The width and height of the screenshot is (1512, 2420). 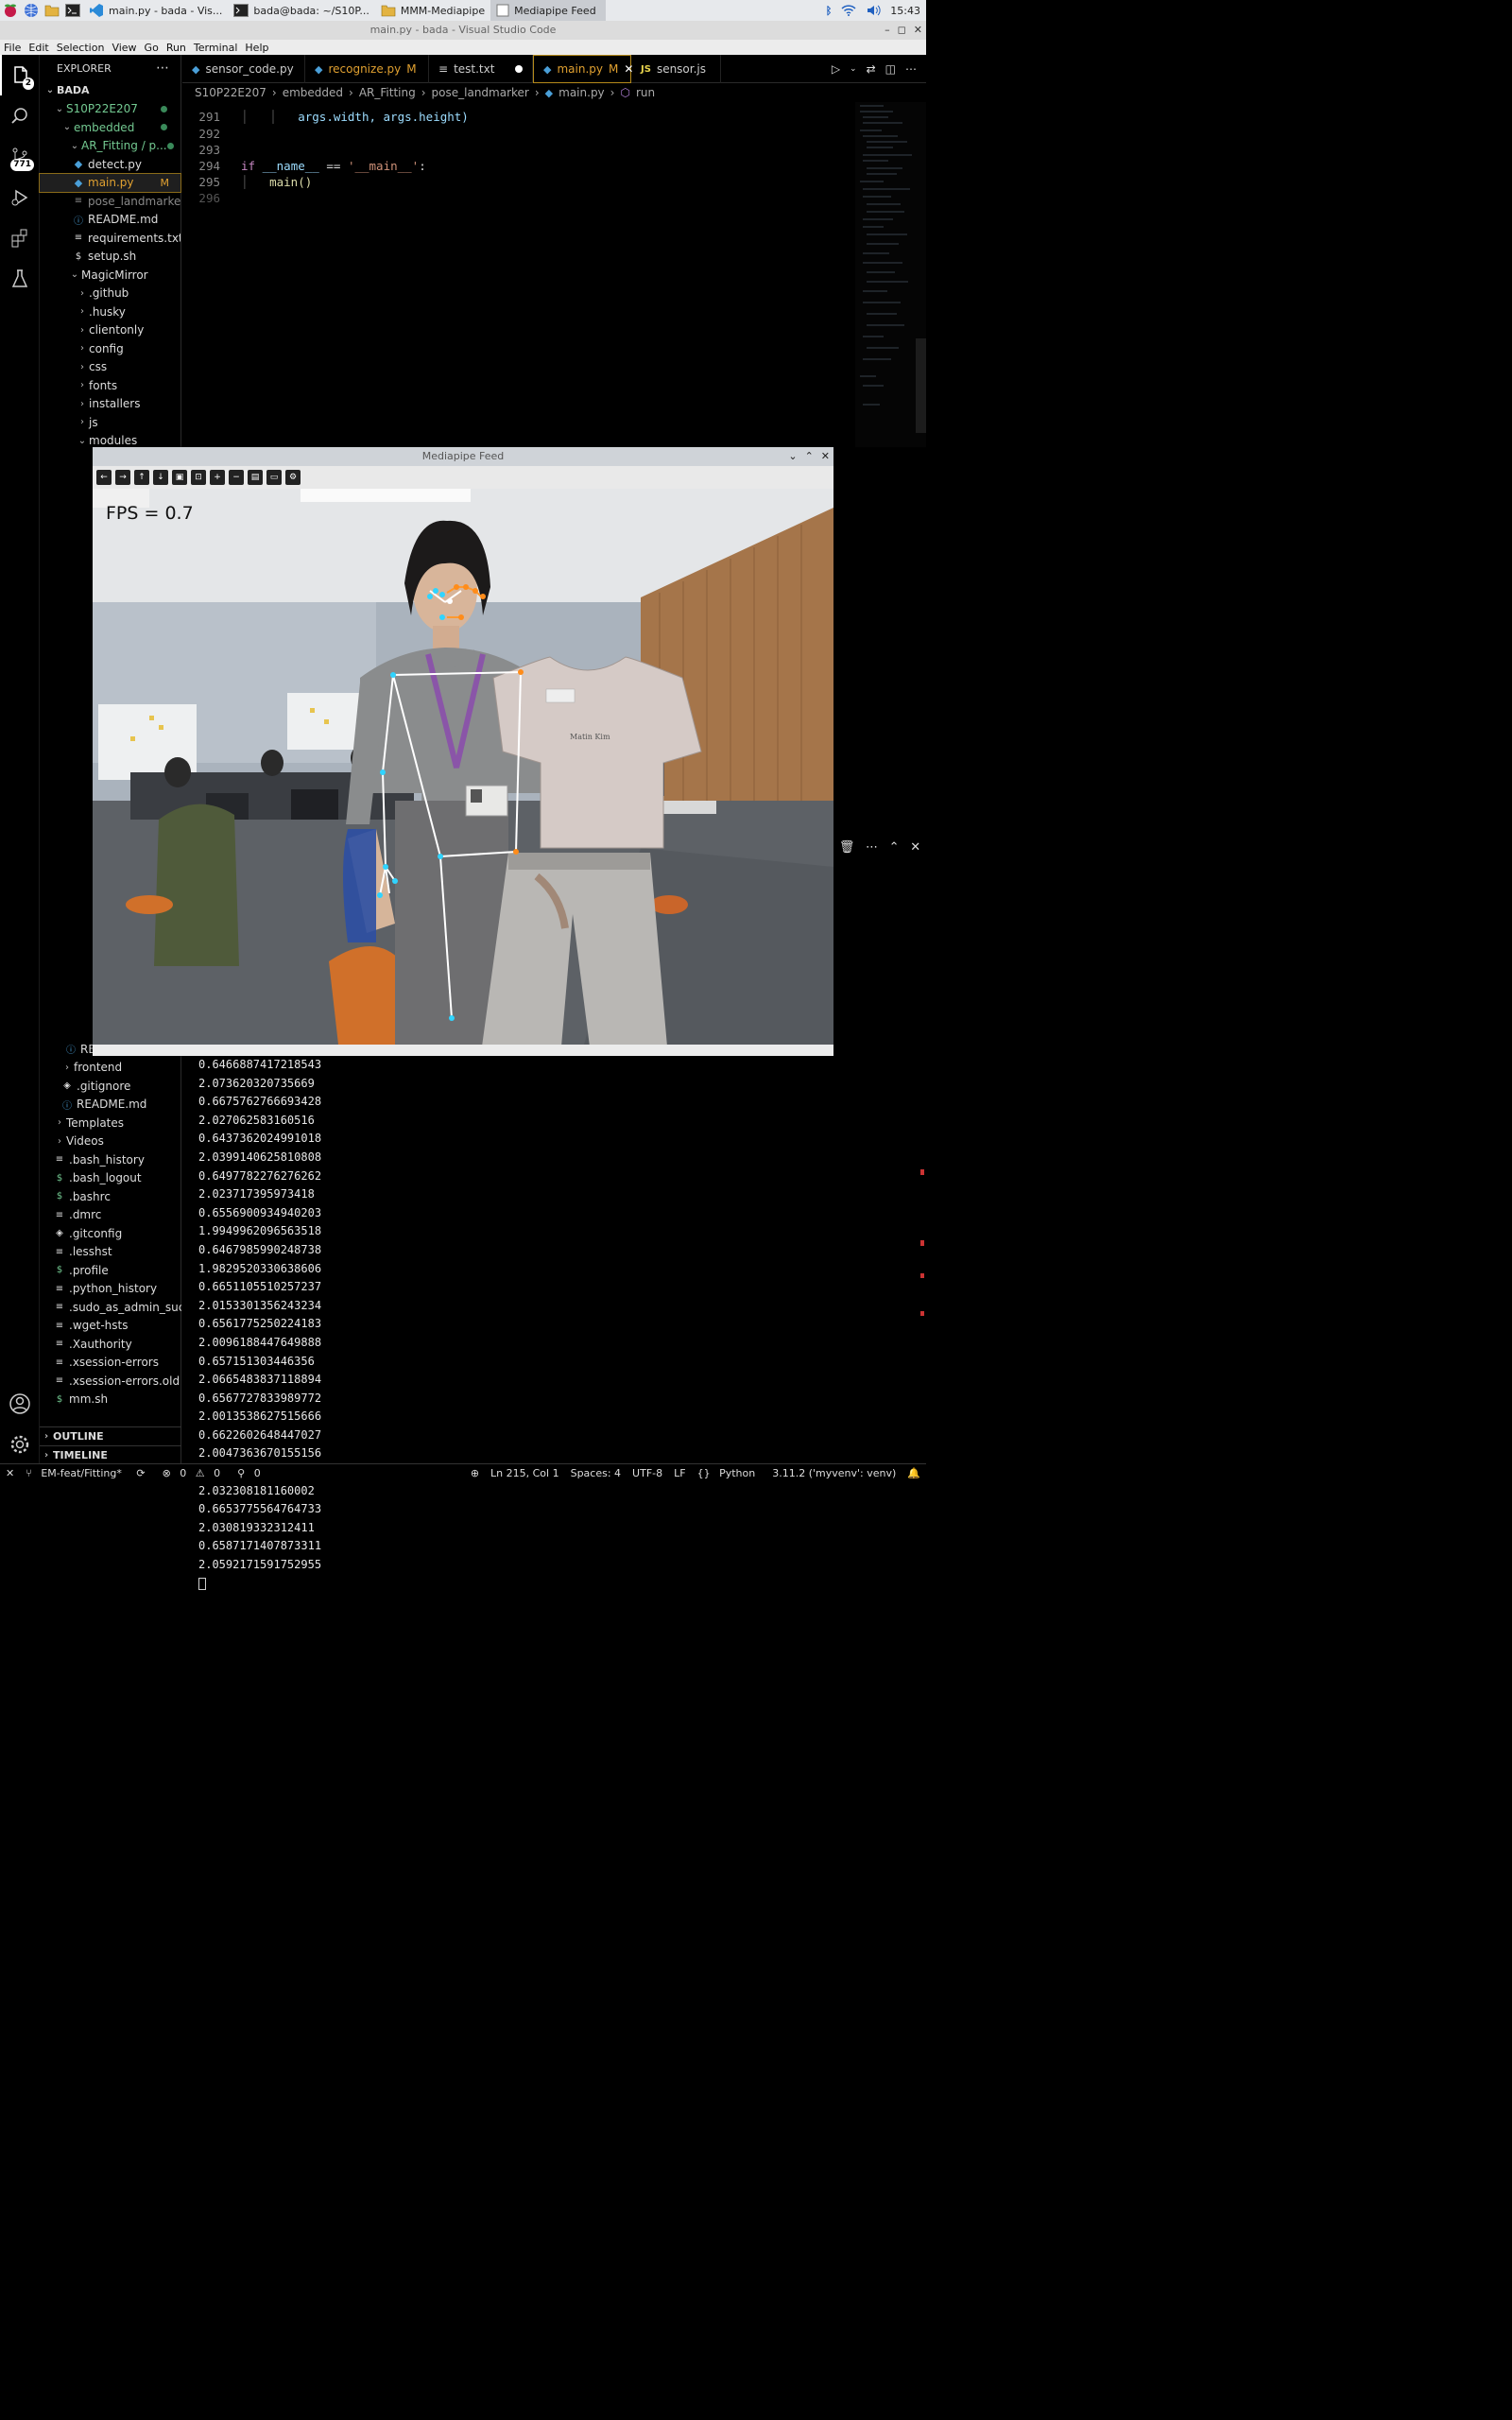 I want to click on tree-item: › config, so click(x=110, y=348).